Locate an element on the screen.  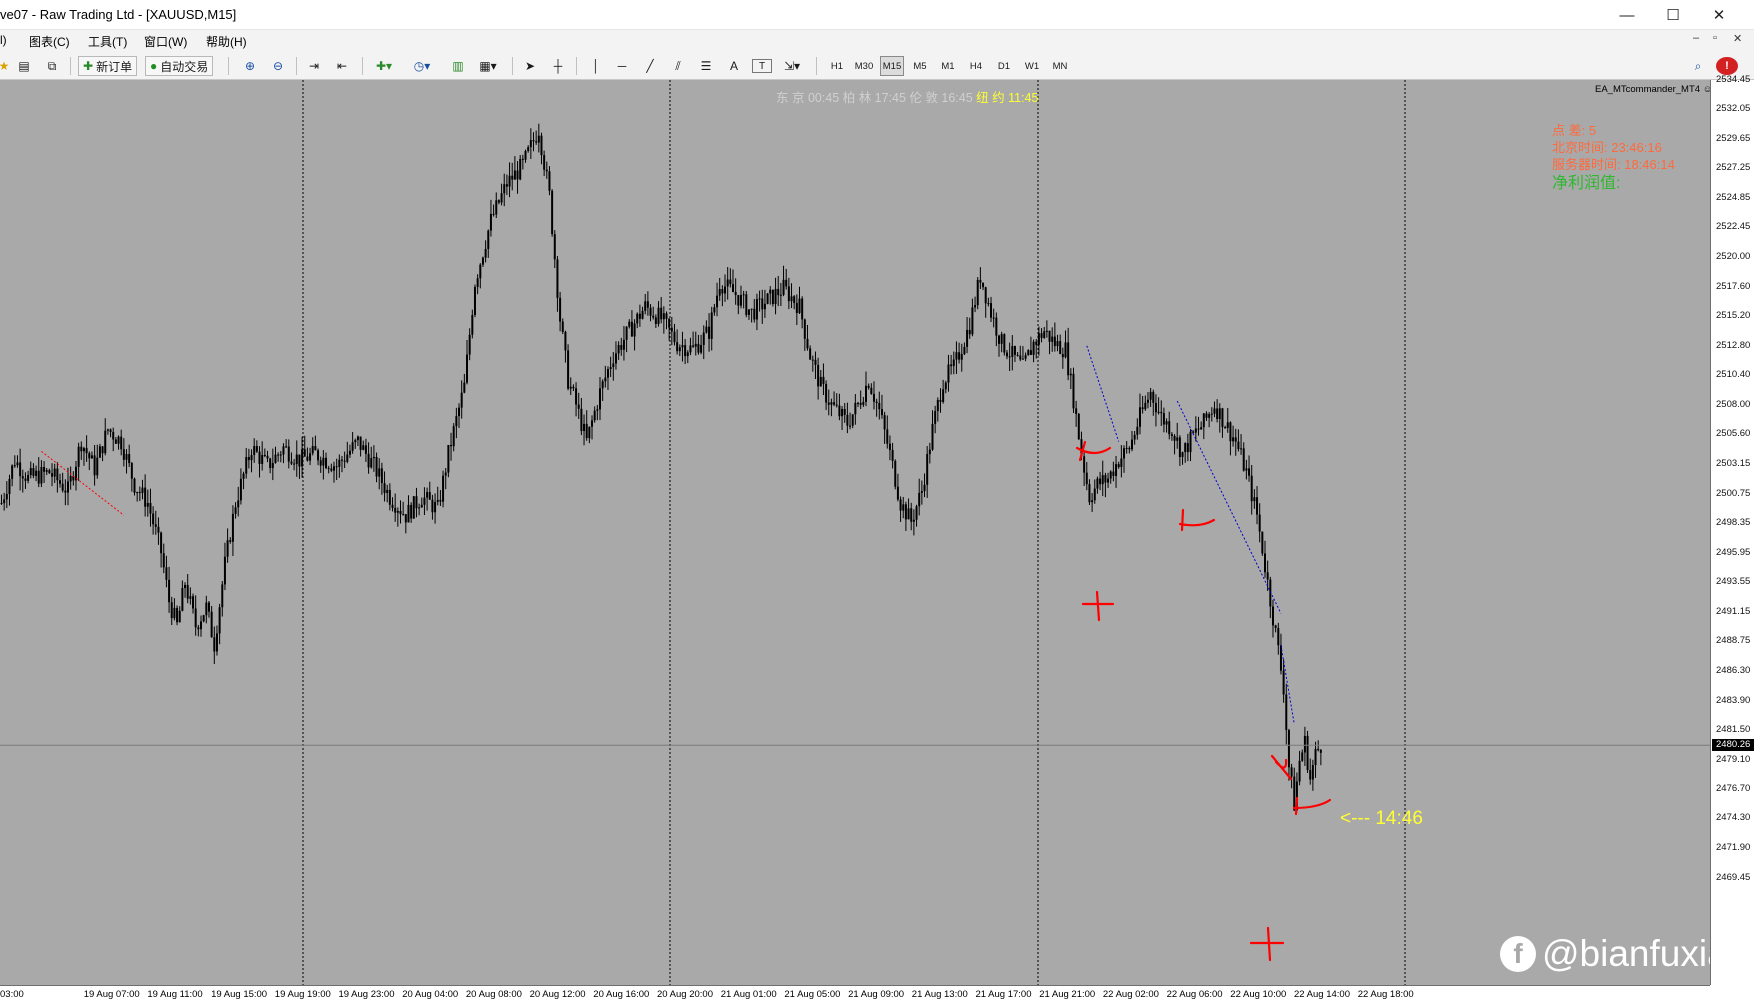
menu-item-help: 帮助(H) is located at coordinates (226, 41).